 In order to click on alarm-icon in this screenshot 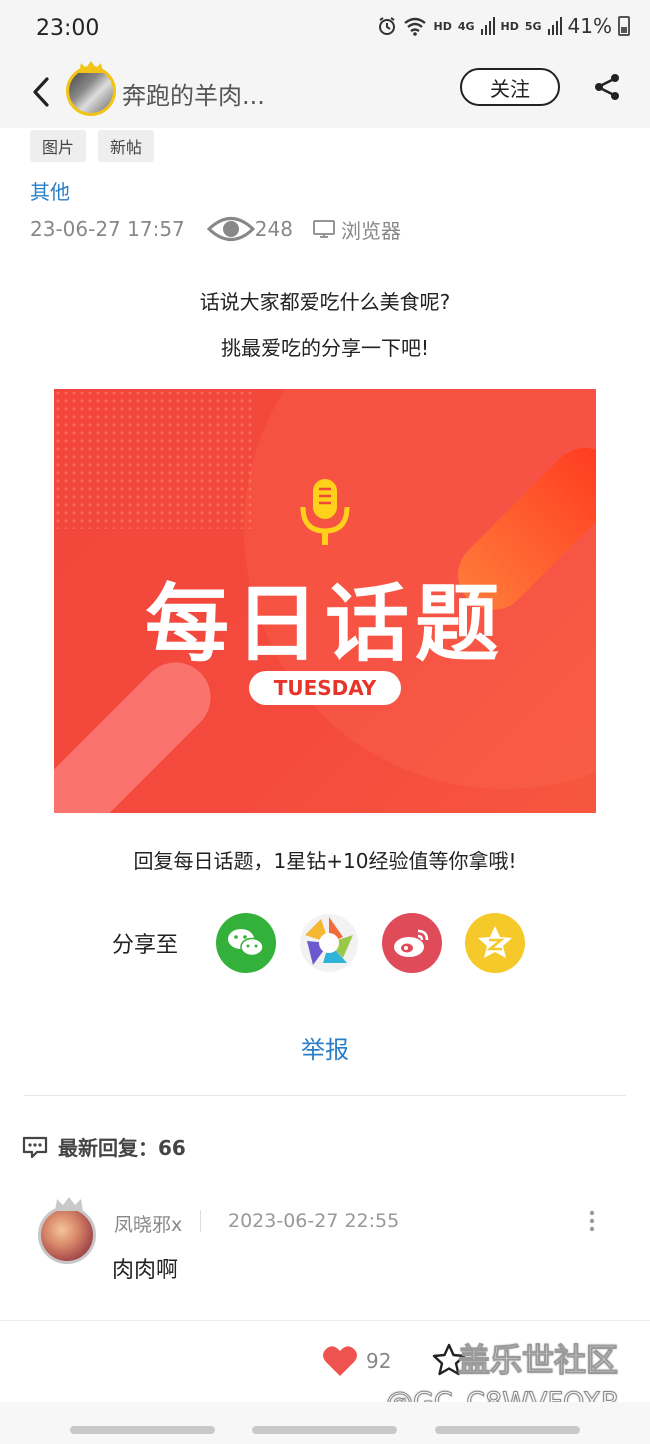, I will do `click(387, 26)`.